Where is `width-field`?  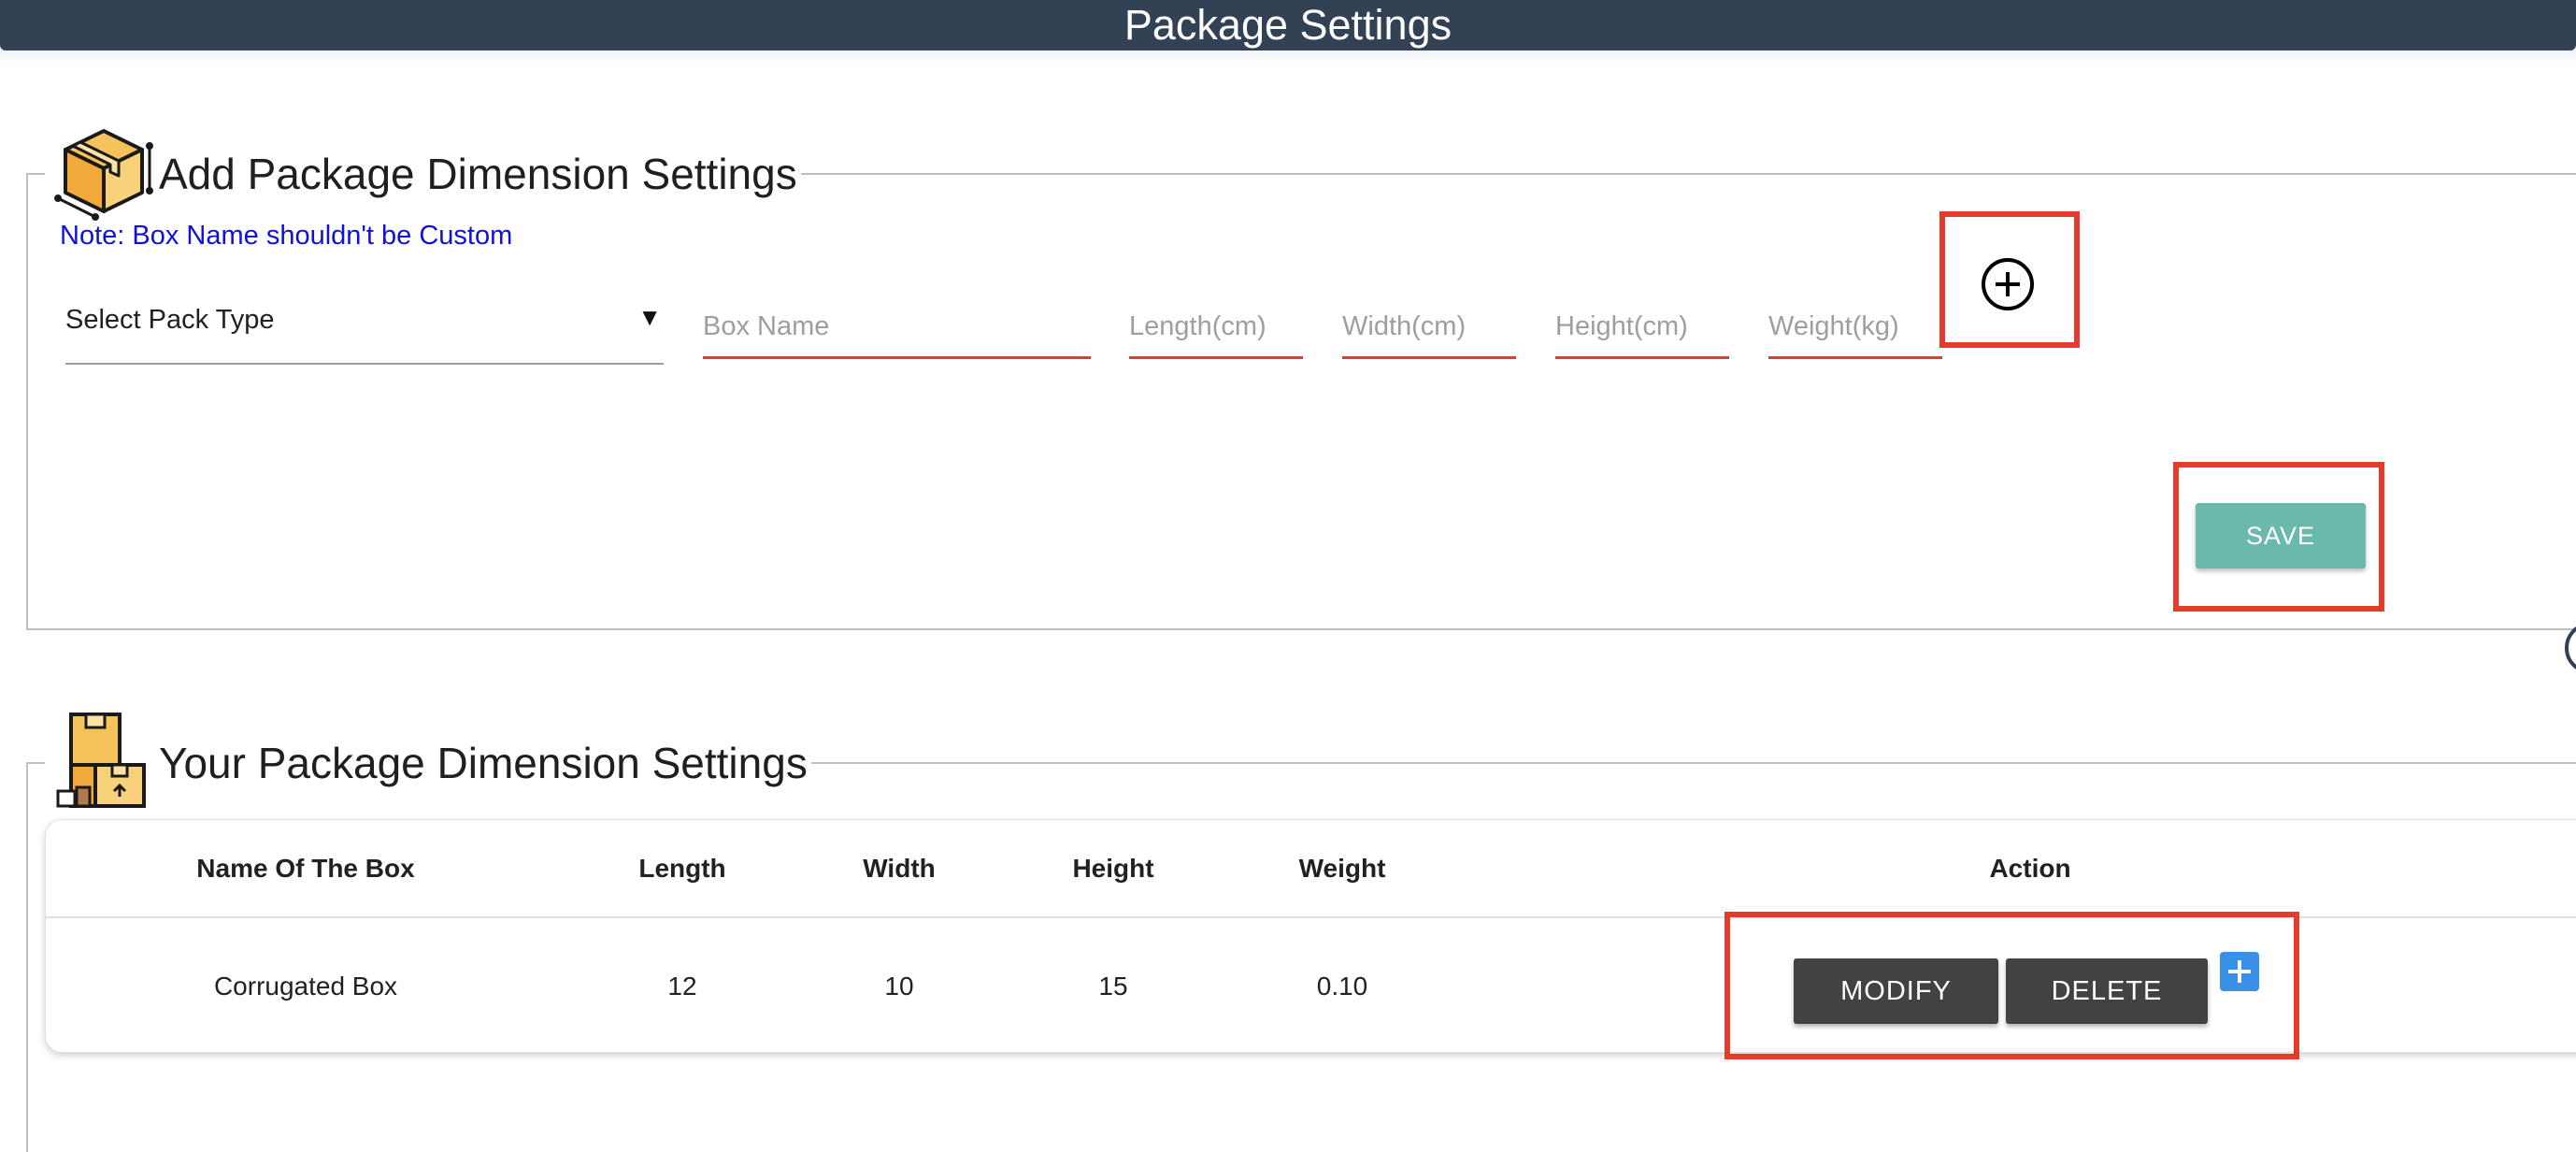
width-field is located at coordinates (1429, 330).